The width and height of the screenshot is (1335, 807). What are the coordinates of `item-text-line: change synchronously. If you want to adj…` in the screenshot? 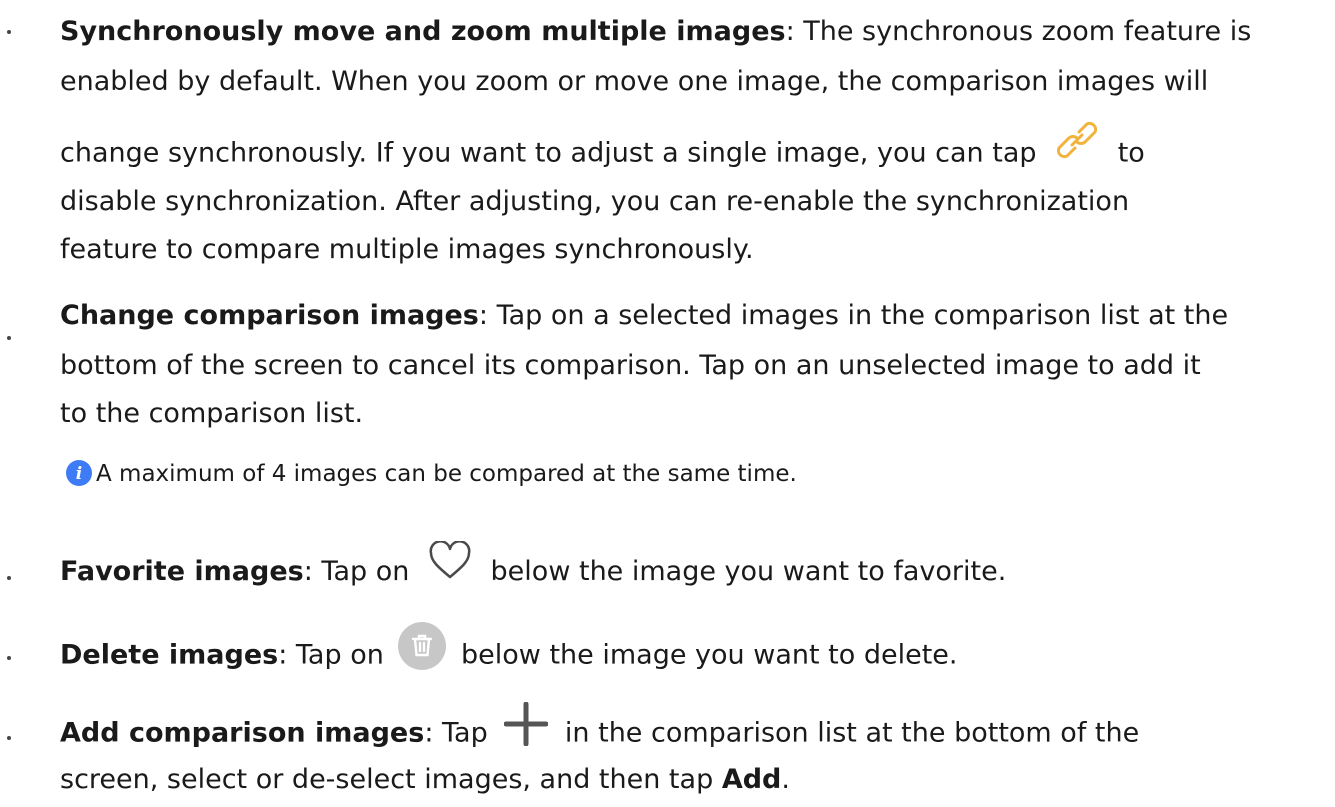 It's located at (602, 148).